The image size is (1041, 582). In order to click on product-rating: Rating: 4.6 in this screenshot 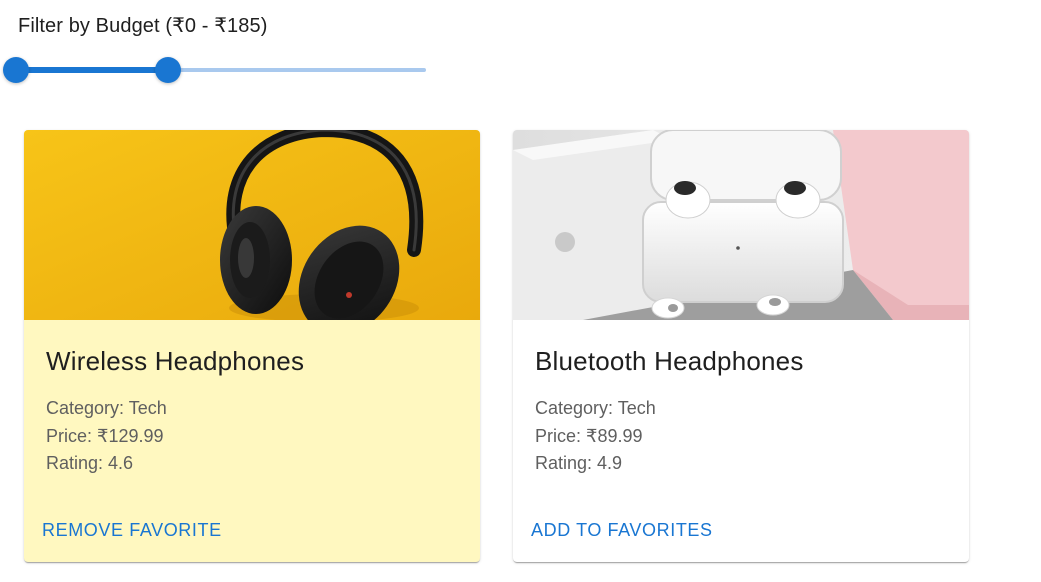, I will do `click(90, 463)`.